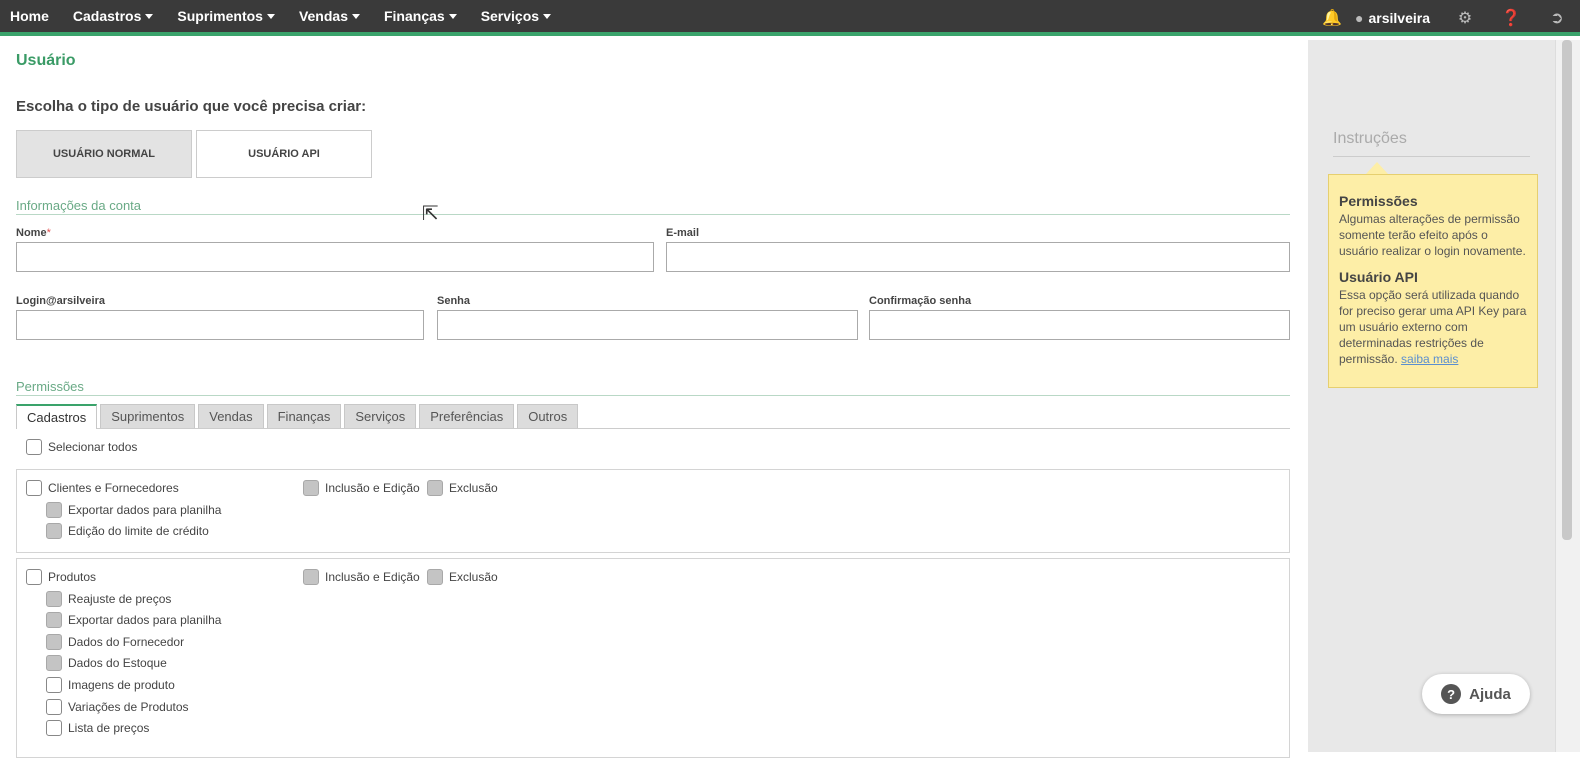 The height and width of the screenshot is (758, 1595). What do you see at coordinates (1567, 290) in the screenshot?
I see `scrollbar-thumb` at bounding box center [1567, 290].